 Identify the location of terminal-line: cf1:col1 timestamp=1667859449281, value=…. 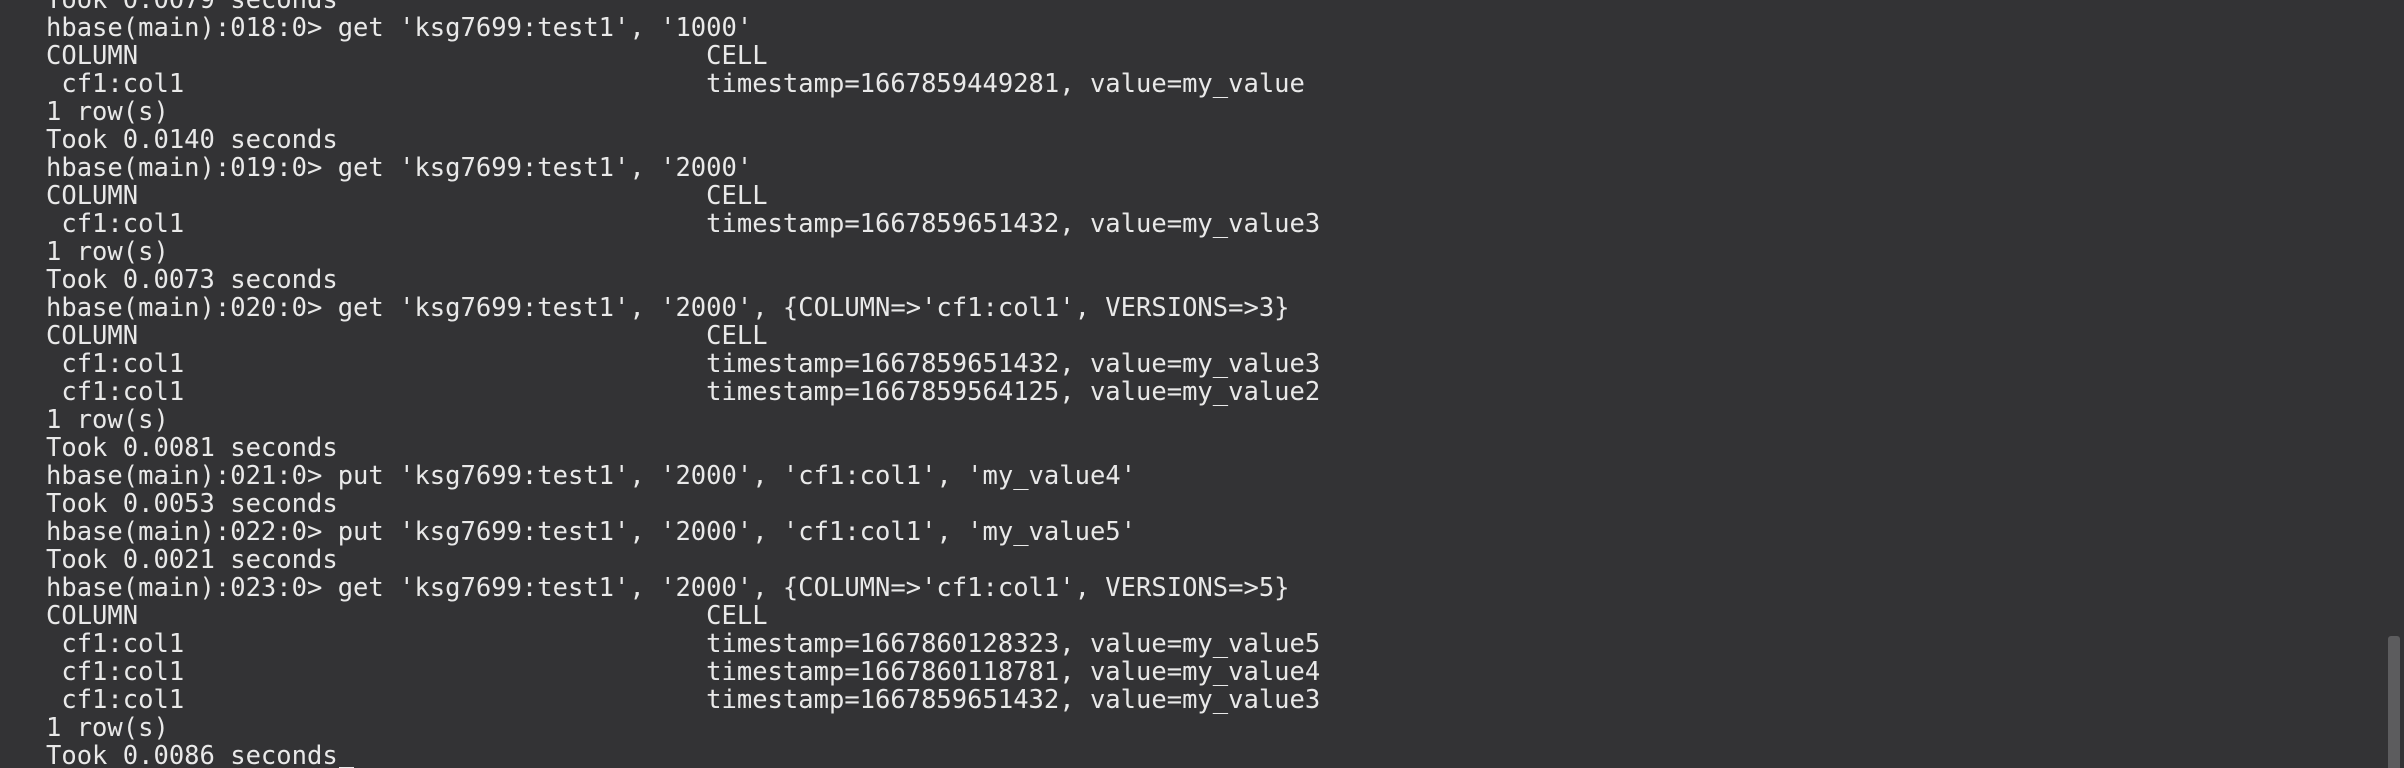
(675, 84).